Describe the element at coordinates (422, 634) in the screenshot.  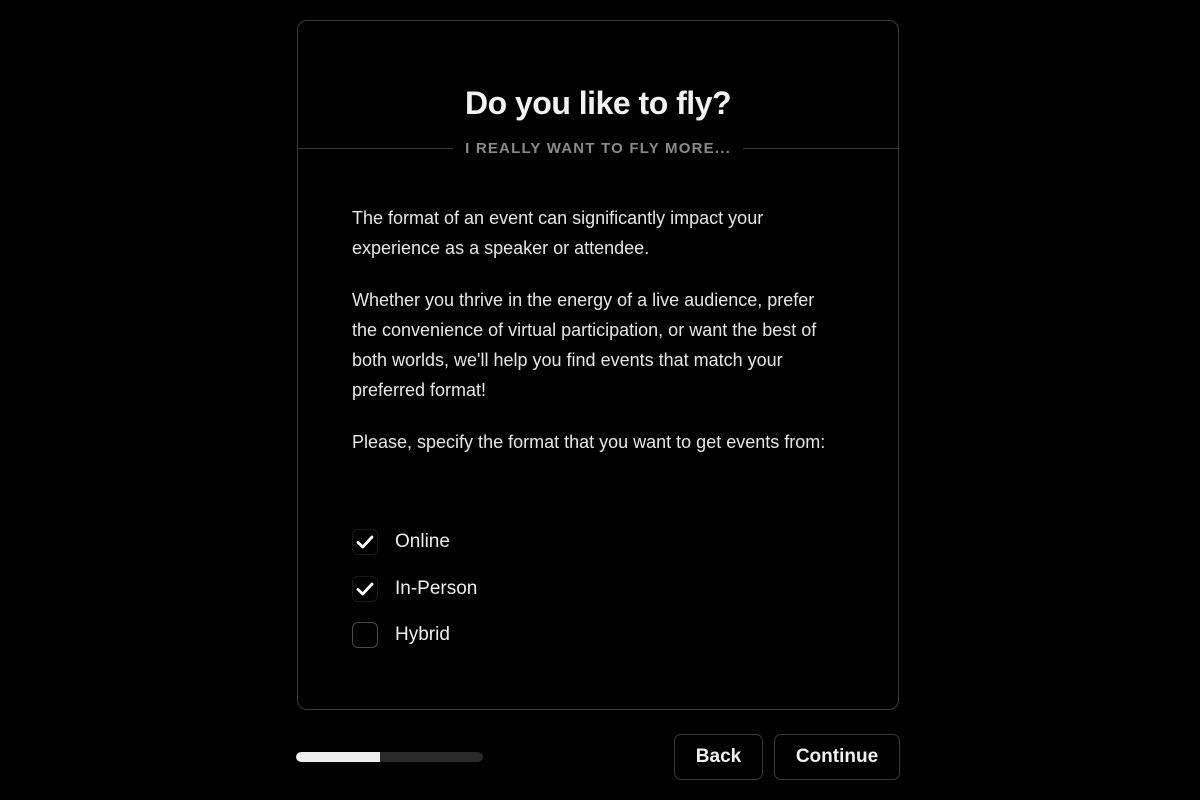
I see `hybrid-label: Hybrid` at that location.